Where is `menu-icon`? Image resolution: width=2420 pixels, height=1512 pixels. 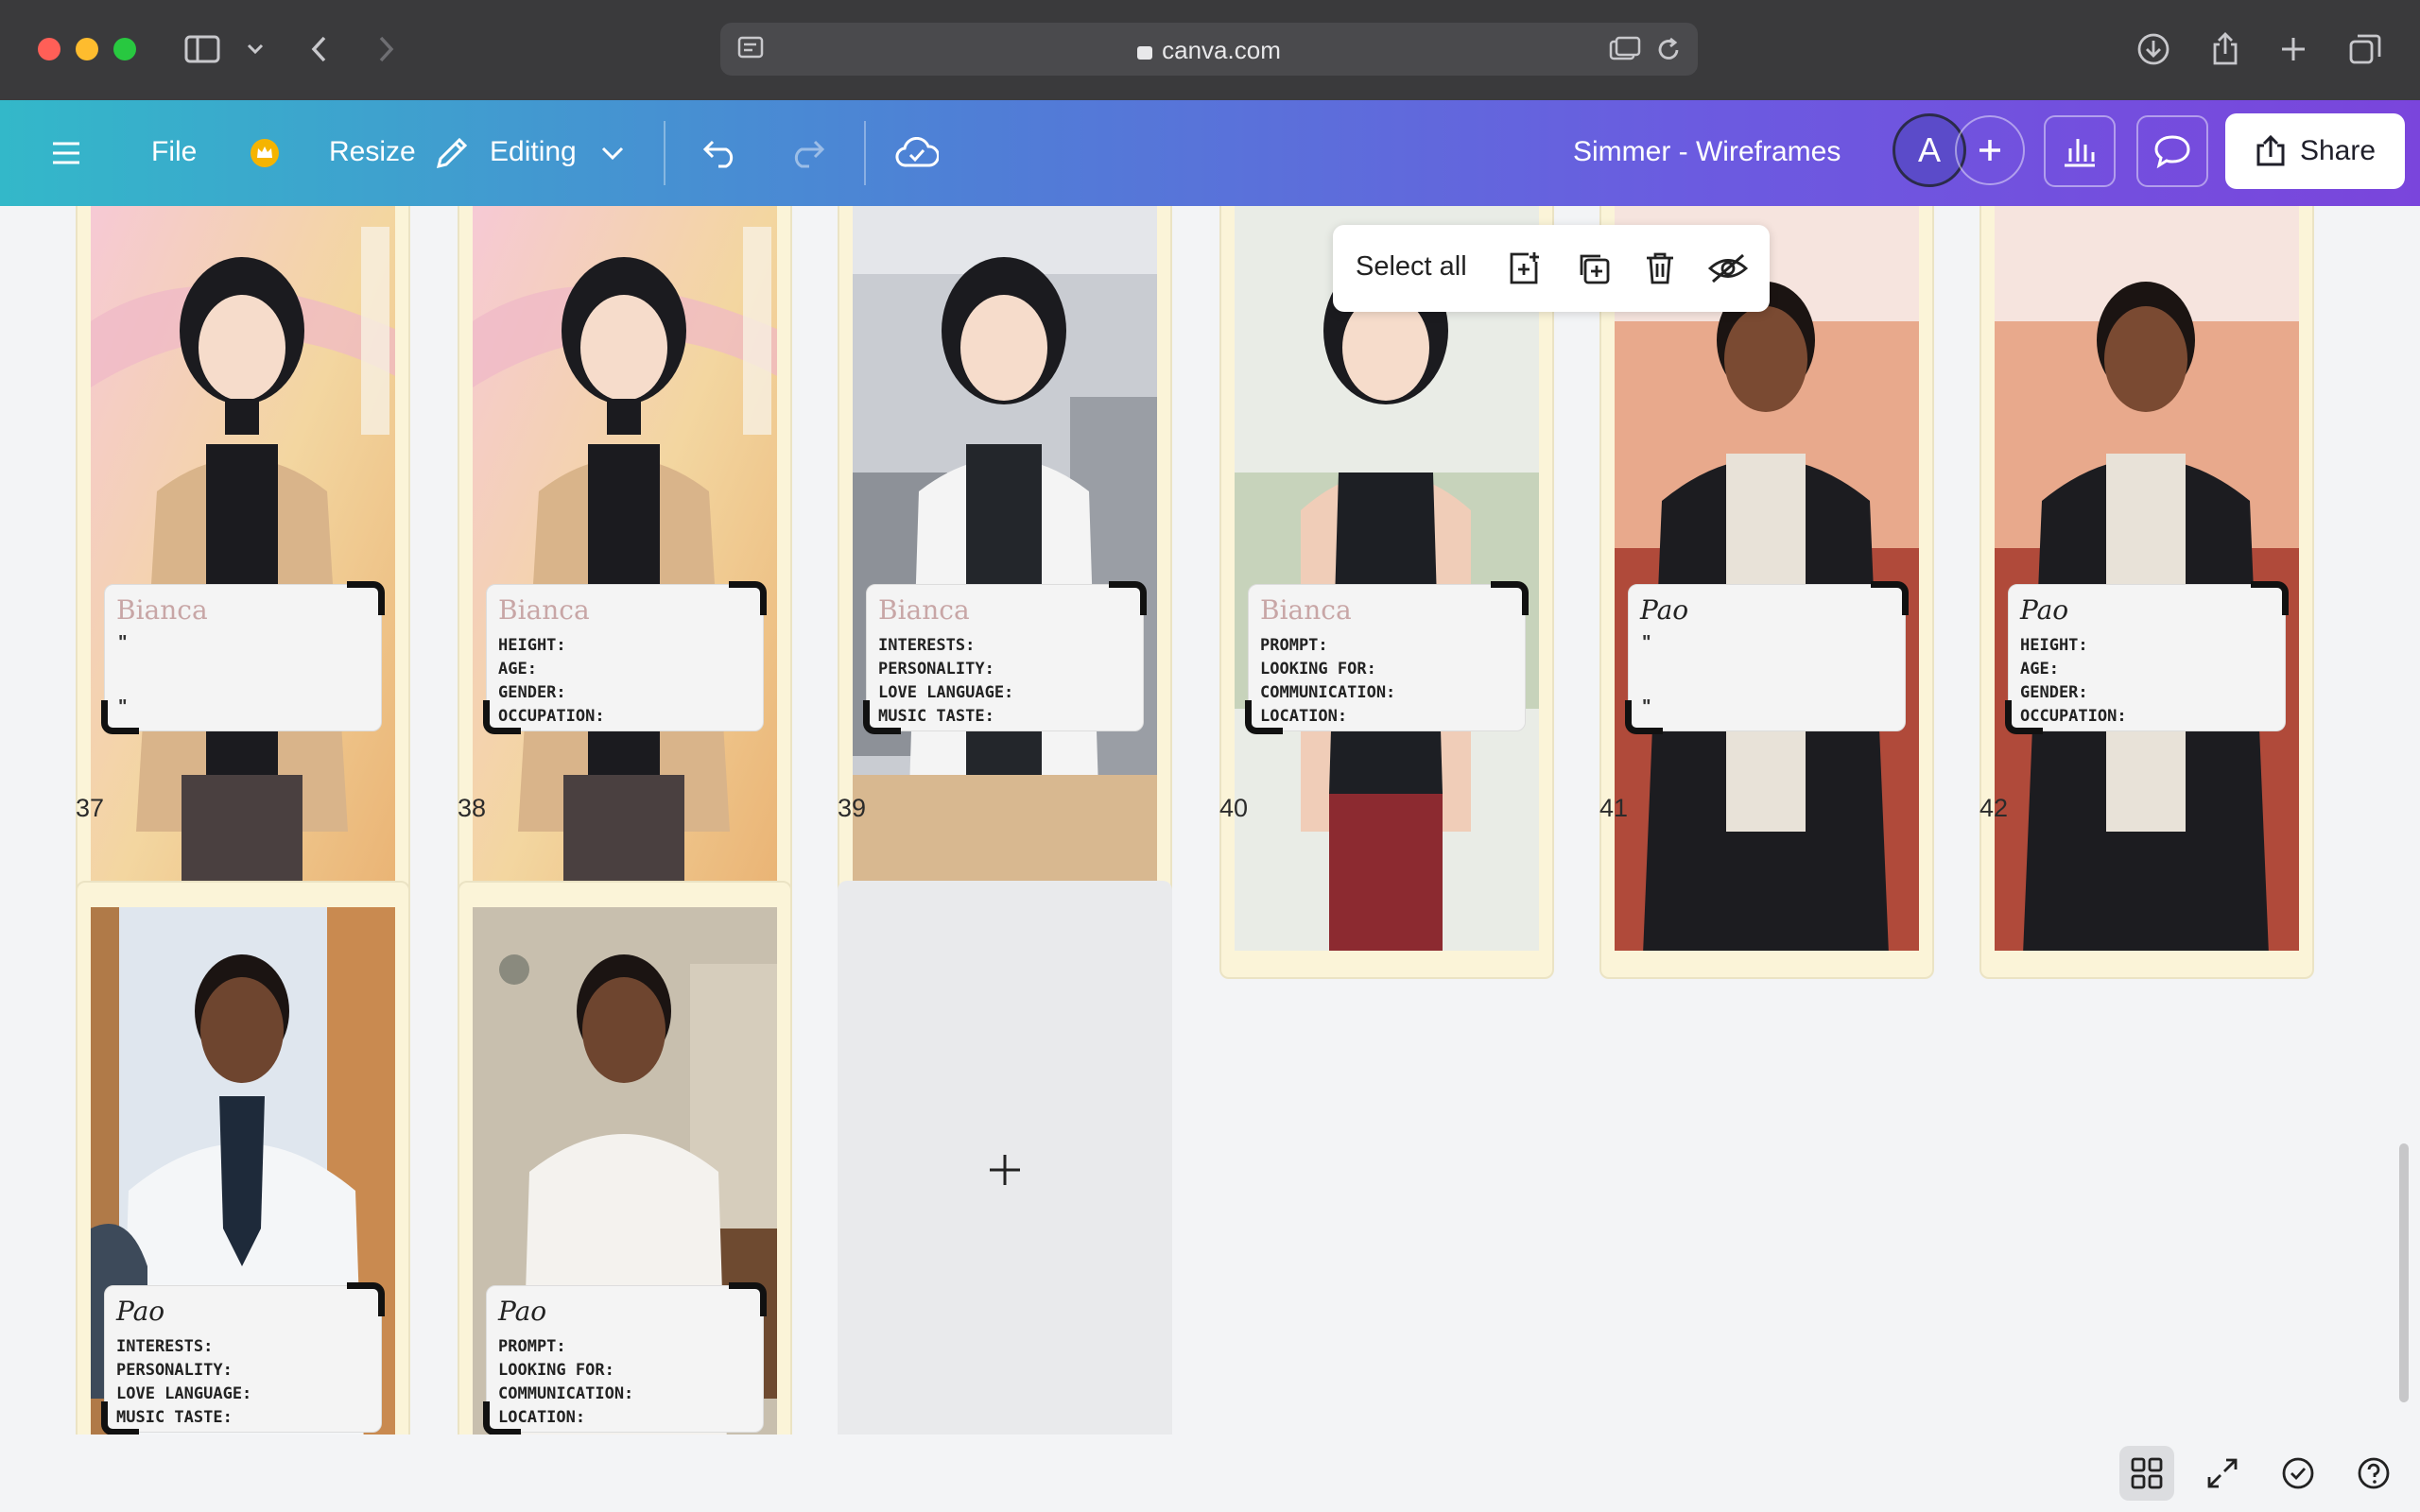 menu-icon is located at coordinates (66, 153).